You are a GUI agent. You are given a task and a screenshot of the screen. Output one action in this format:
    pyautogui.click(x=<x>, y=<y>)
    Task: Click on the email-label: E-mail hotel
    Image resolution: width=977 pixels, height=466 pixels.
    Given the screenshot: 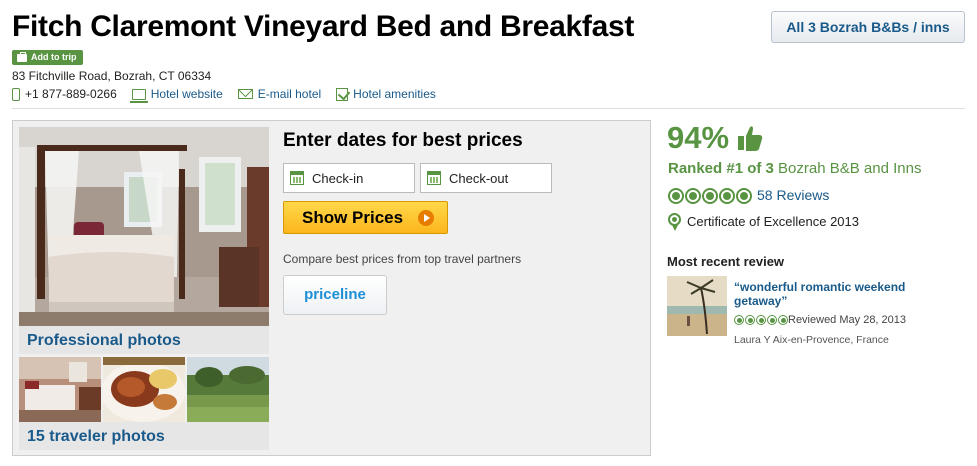 What is the action you would take?
    pyautogui.click(x=289, y=94)
    